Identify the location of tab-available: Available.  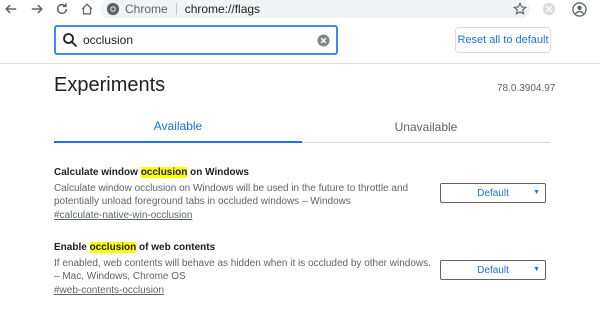
(178, 126).